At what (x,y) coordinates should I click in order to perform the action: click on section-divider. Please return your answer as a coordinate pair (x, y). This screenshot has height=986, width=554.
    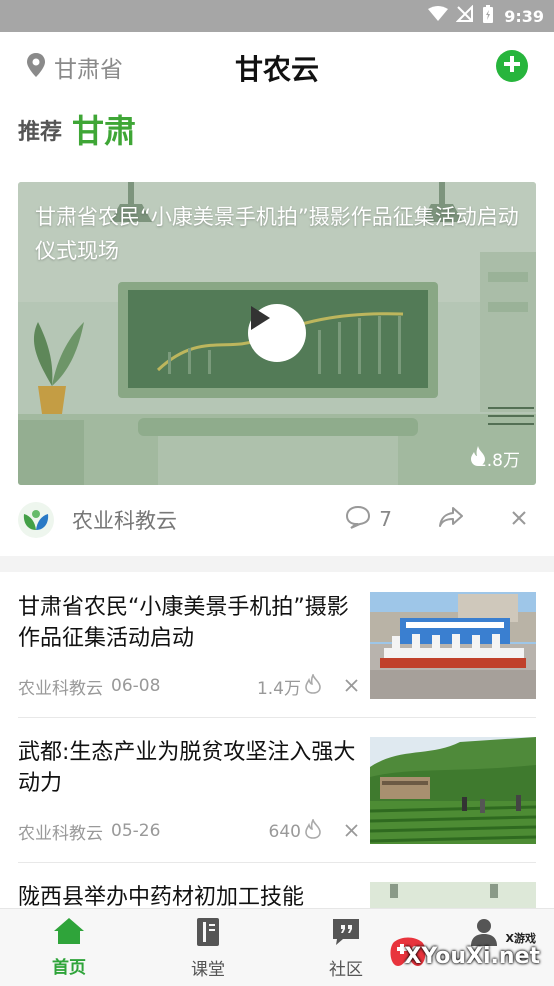
    Looking at the image, I should click on (277, 564).